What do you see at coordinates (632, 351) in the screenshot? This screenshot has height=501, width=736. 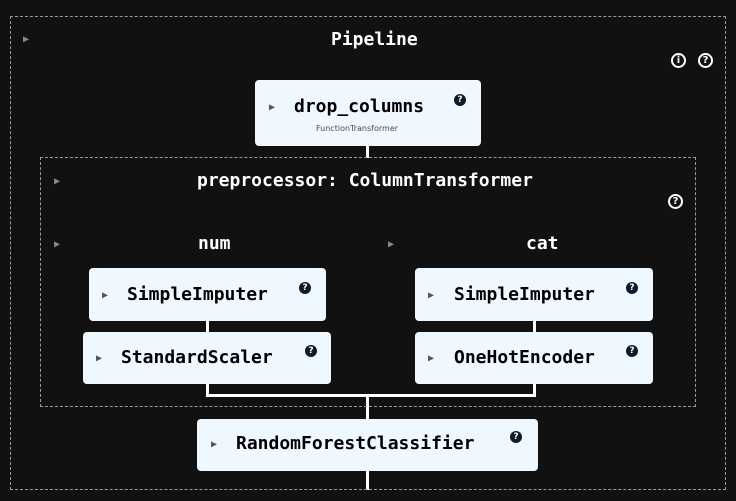 I see `cat-onehotencoder-help-icon: ?` at bounding box center [632, 351].